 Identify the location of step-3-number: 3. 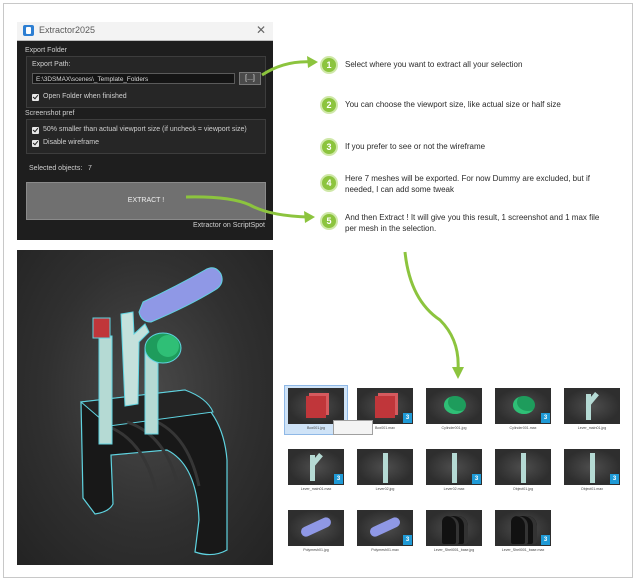
(329, 147).